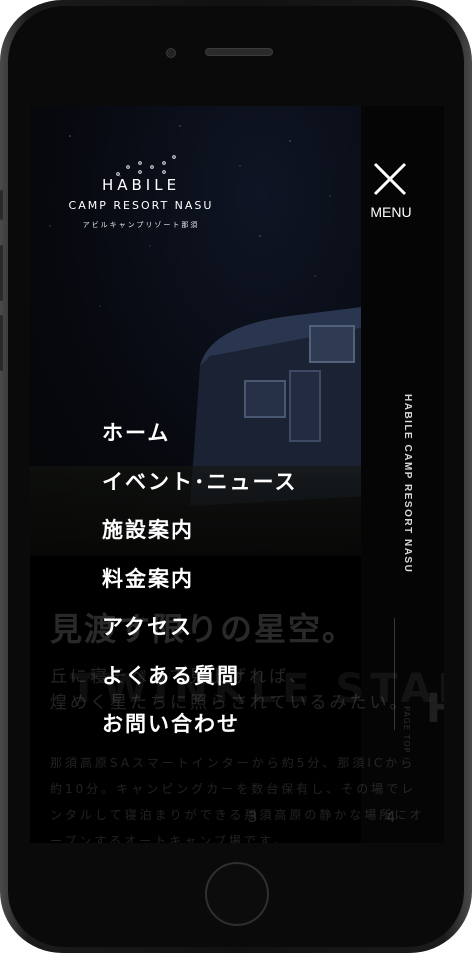 Image resolution: width=472 pixels, height=953 pixels. Describe the element at coordinates (391, 817) in the screenshot. I see `page-number-right: 4` at that location.